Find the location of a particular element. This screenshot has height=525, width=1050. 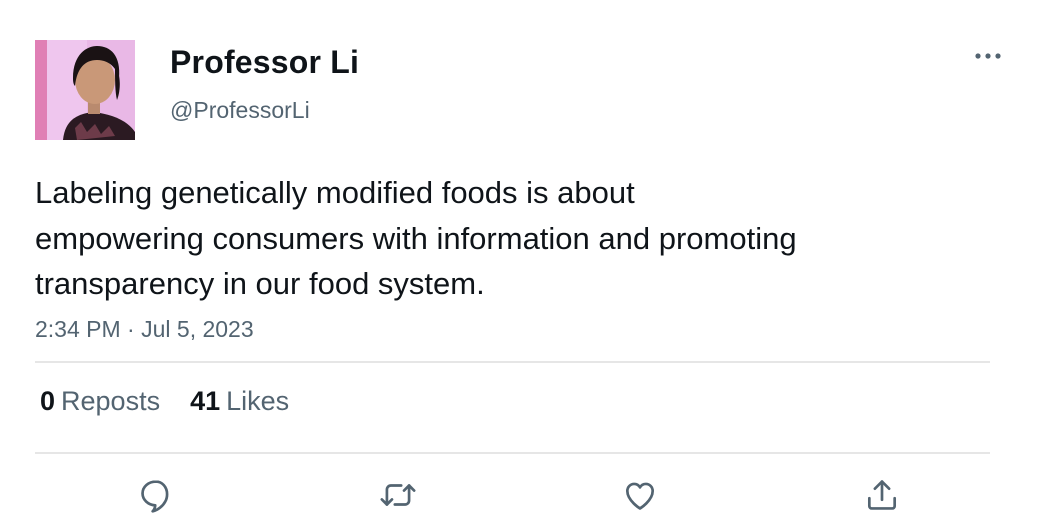

avatar is located at coordinates (85, 90).